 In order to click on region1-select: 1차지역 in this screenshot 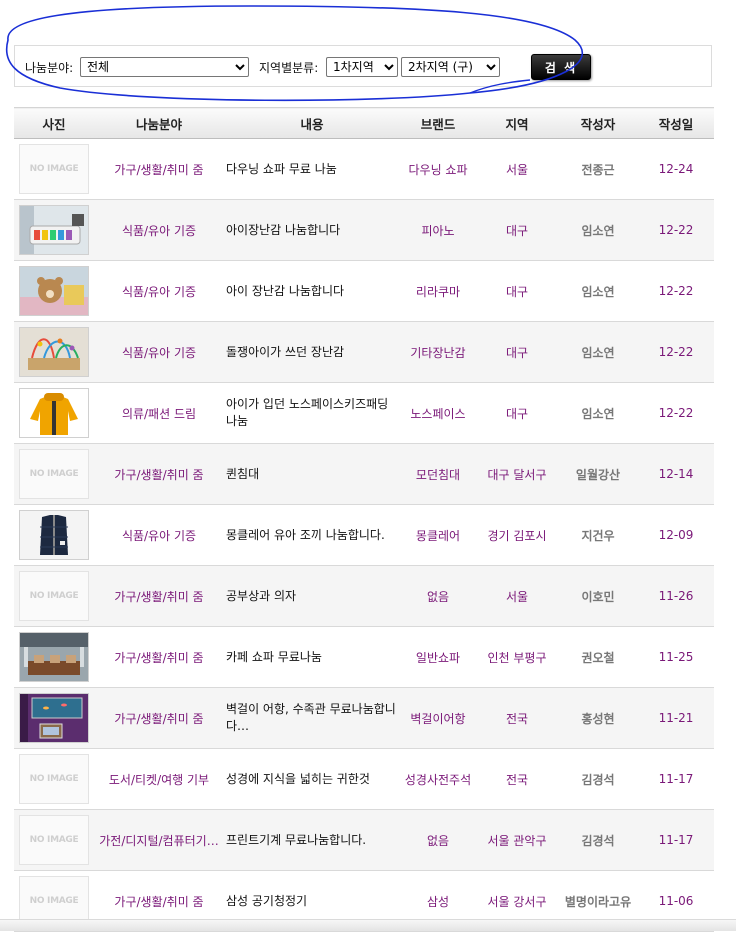, I will do `click(362, 67)`.